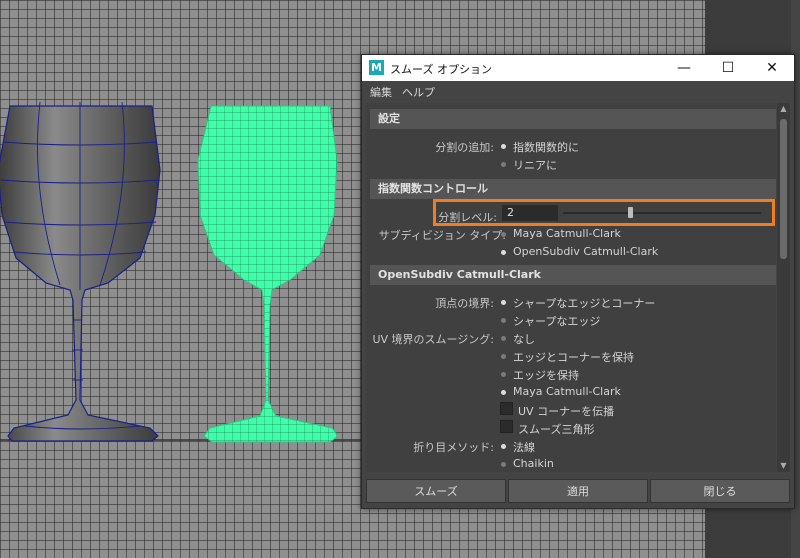 The height and width of the screenshot is (558, 800). I want to click on maximize-button: ☐, so click(728, 68).